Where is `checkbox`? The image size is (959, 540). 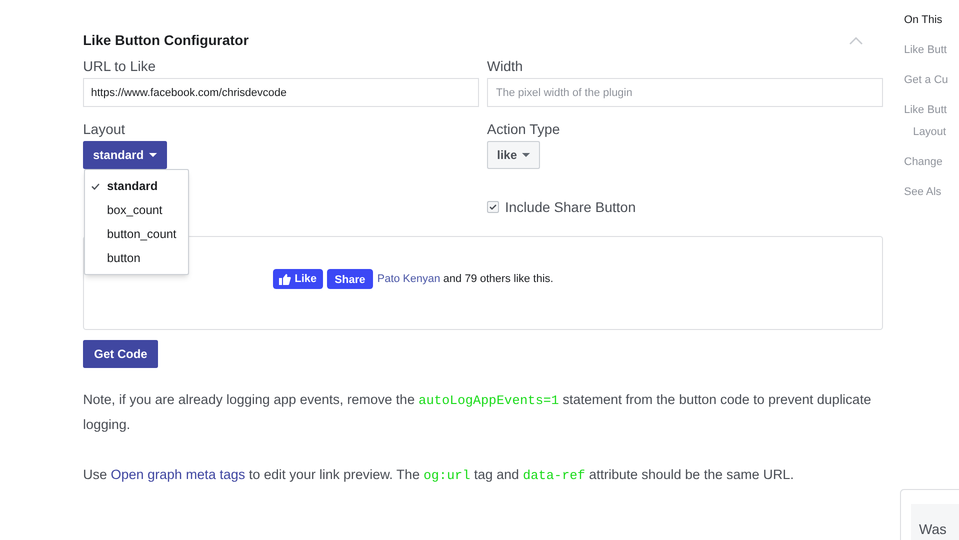 checkbox is located at coordinates (493, 207).